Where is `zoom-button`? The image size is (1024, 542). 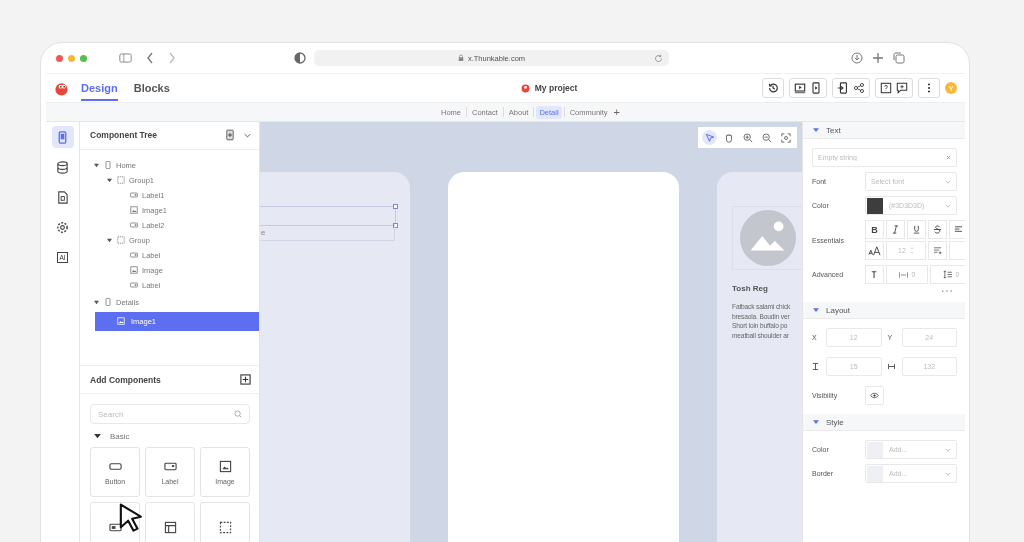
zoom-button is located at coordinates (83, 58).